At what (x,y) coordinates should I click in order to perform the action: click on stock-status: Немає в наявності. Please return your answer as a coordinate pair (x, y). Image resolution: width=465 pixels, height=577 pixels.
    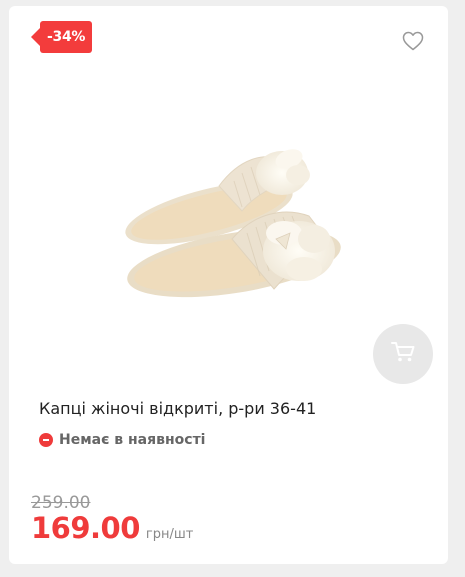
    Looking at the image, I should click on (122, 440).